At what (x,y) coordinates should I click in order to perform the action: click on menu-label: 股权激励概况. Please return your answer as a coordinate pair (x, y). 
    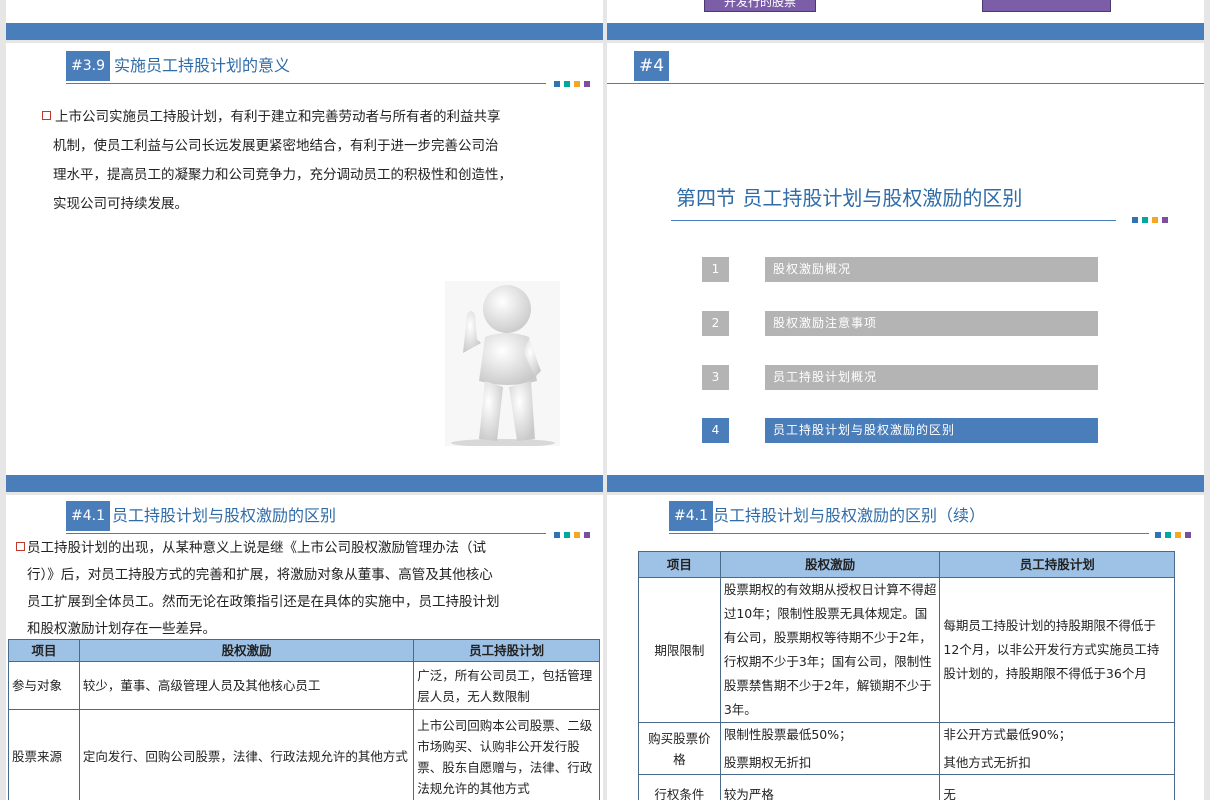
    Looking at the image, I should click on (931, 269).